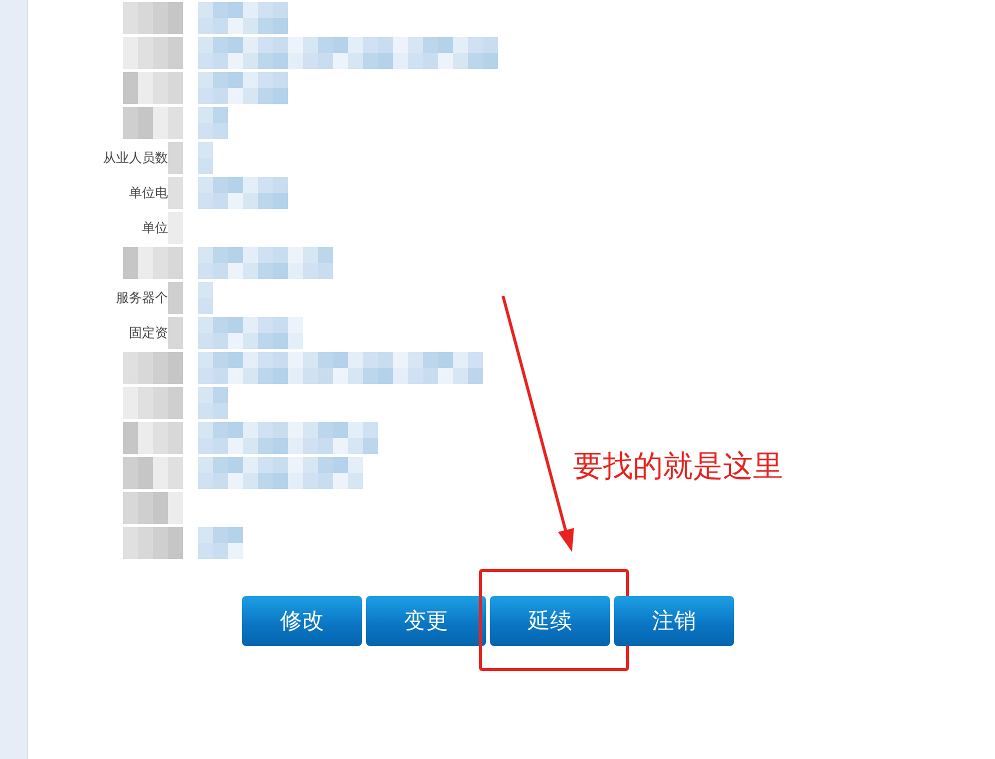 The image size is (995, 759). I want to click on action-button: 变更, so click(426, 621).